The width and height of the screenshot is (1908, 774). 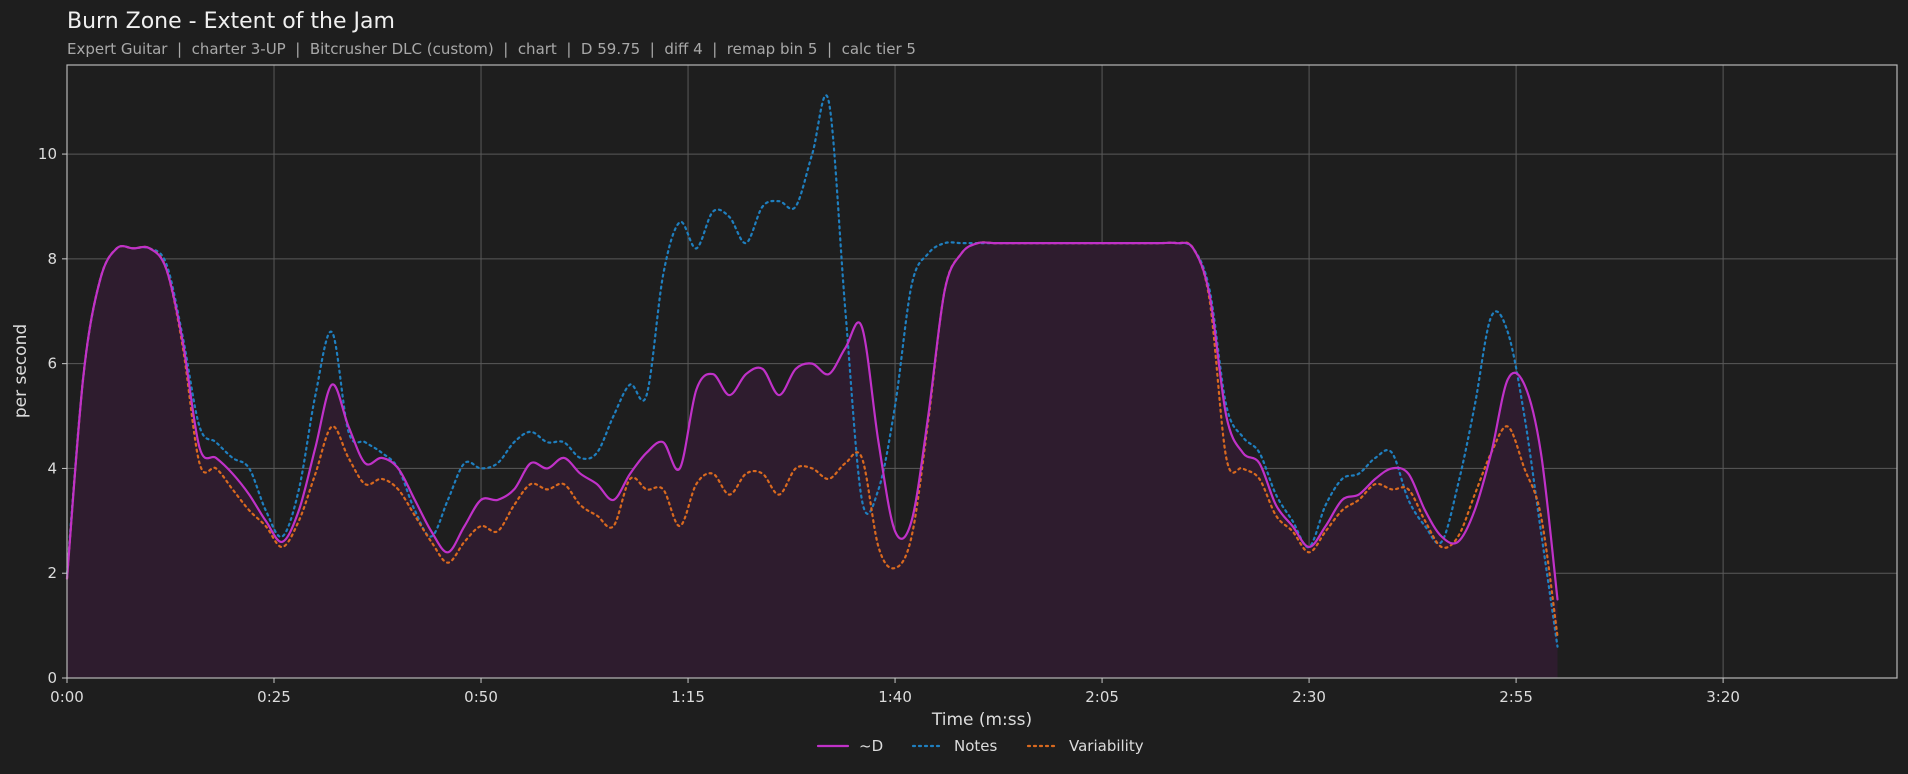 I want to click on y-tick-label: 4, so click(x=52, y=468).